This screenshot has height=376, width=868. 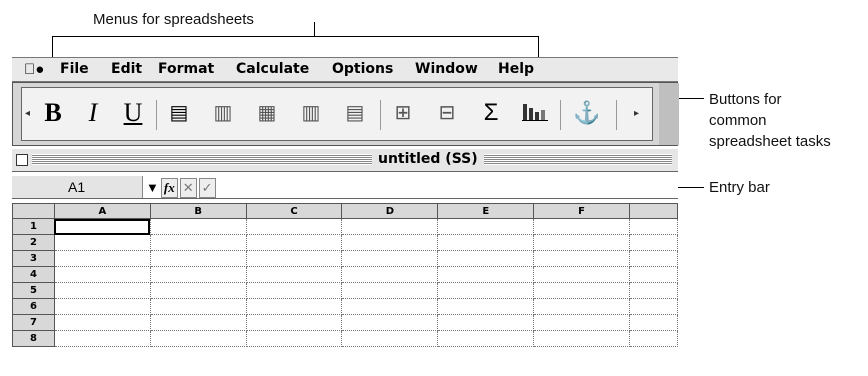 What do you see at coordinates (461, 187) in the screenshot?
I see `entry-input` at bounding box center [461, 187].